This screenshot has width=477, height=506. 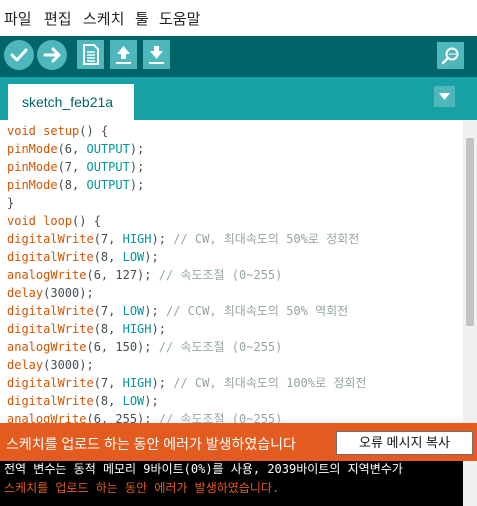 What do you see at coordinates (186, 347) in the screenshot?
I see `code-line: analogWrite(6, 150); // 속도조절 (0~255)` at bounding box center [186, 347].